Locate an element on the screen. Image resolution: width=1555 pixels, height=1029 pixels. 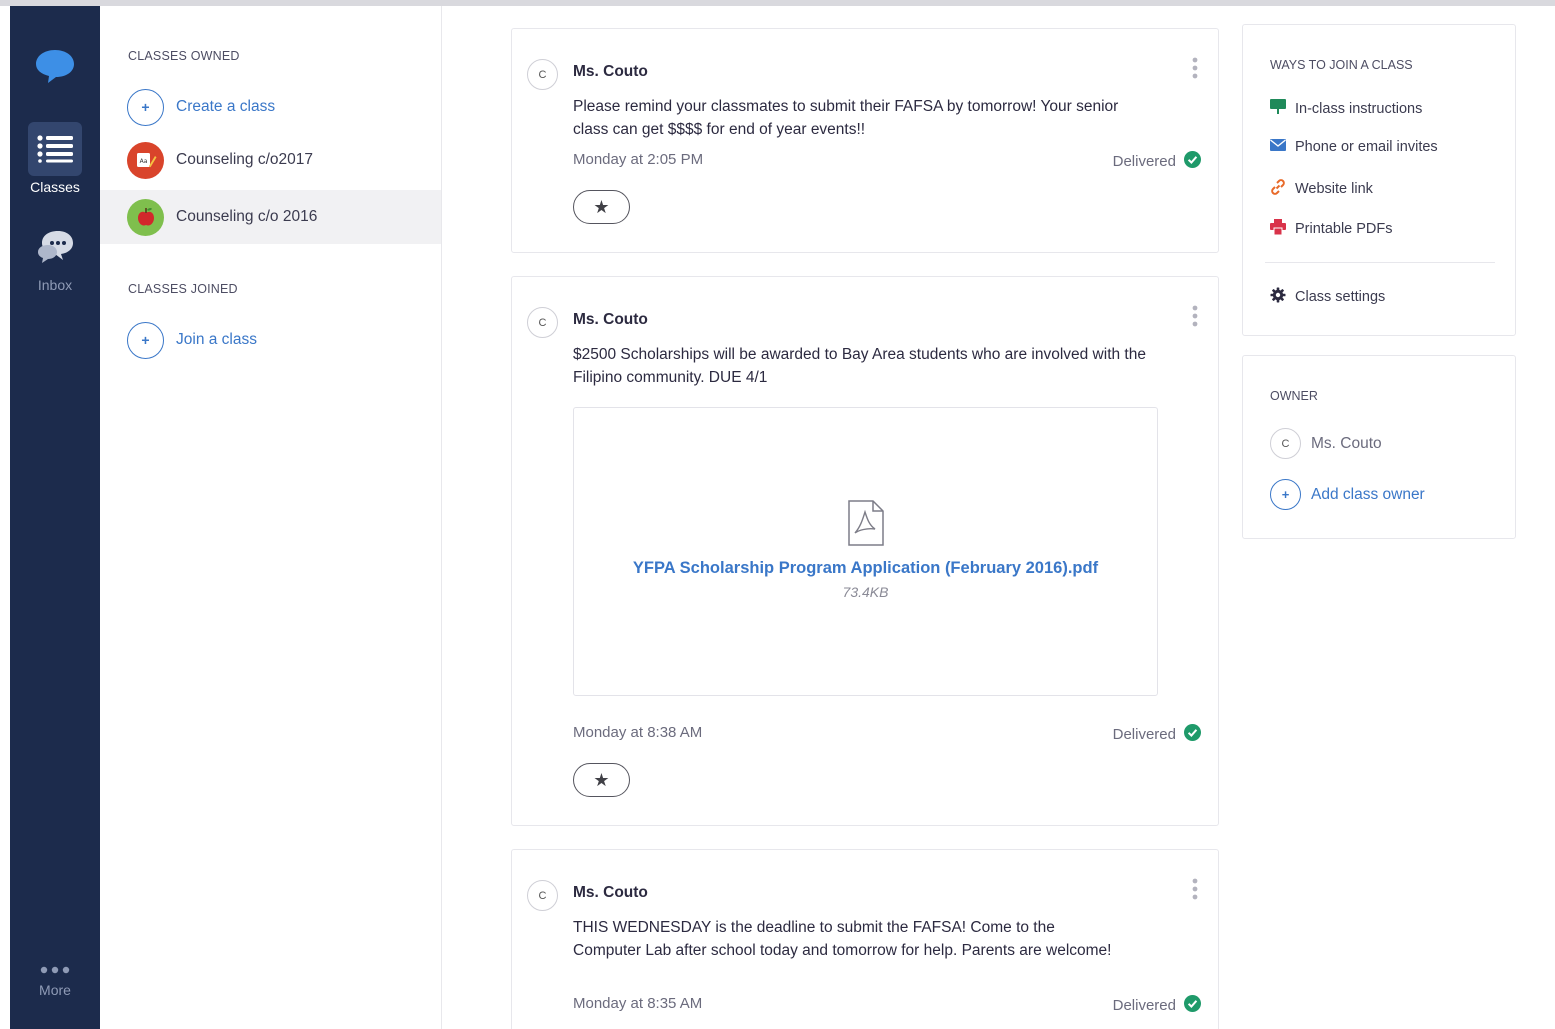
nav-rail: Classes Inbox More is located at coordinates (55, 517).